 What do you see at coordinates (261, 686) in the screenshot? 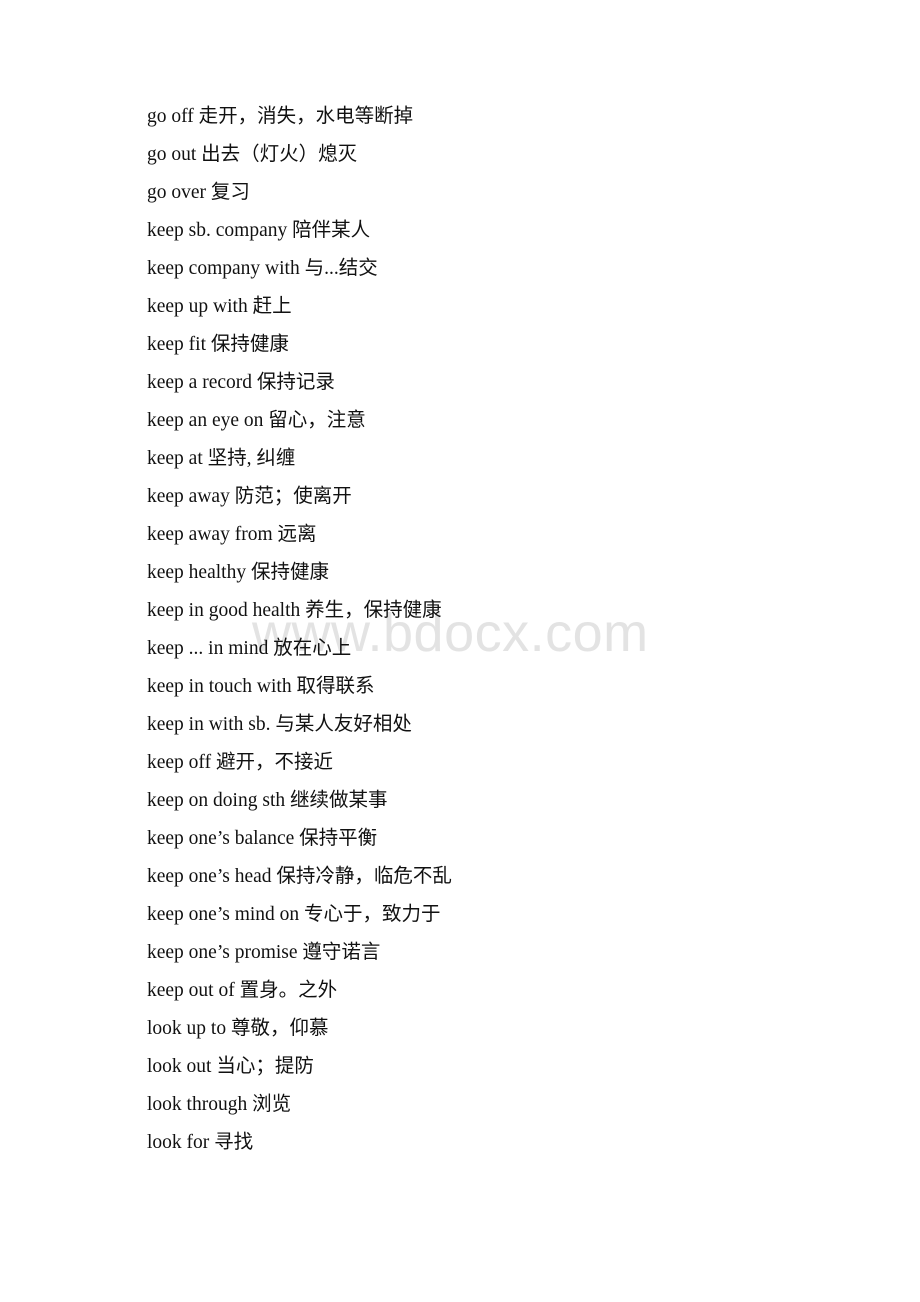
I see `phrase-line: keep in touch with 取得联系` at bounding box center [261, 686].